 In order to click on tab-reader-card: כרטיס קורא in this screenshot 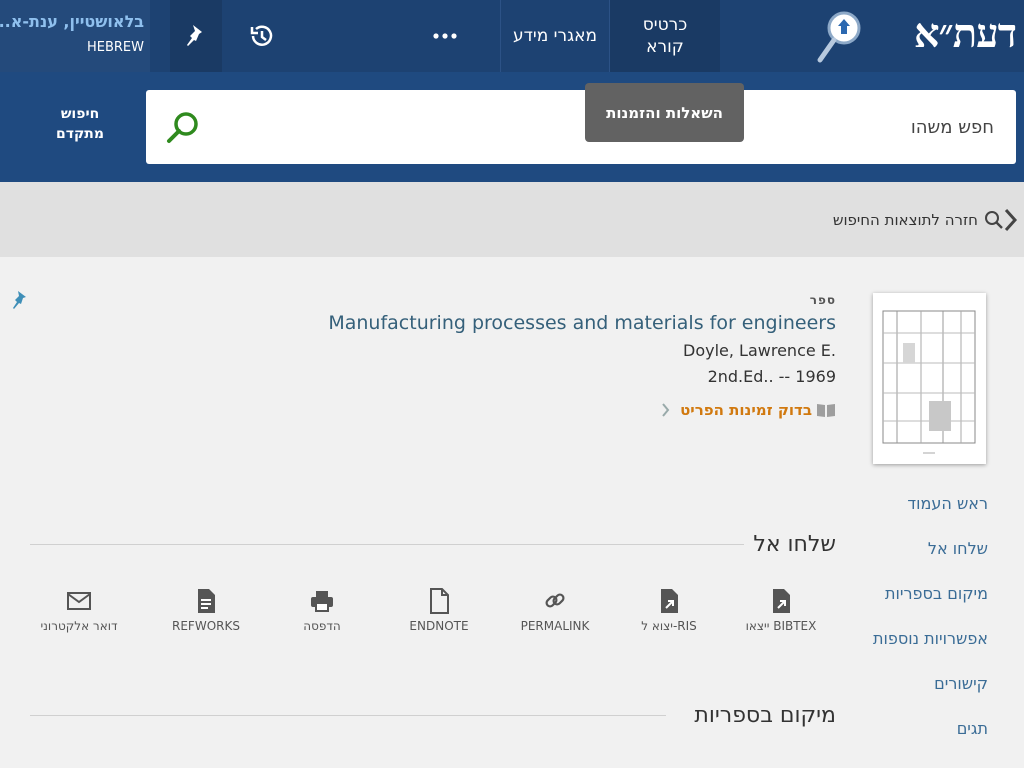, I will do `click(665, 36)`.